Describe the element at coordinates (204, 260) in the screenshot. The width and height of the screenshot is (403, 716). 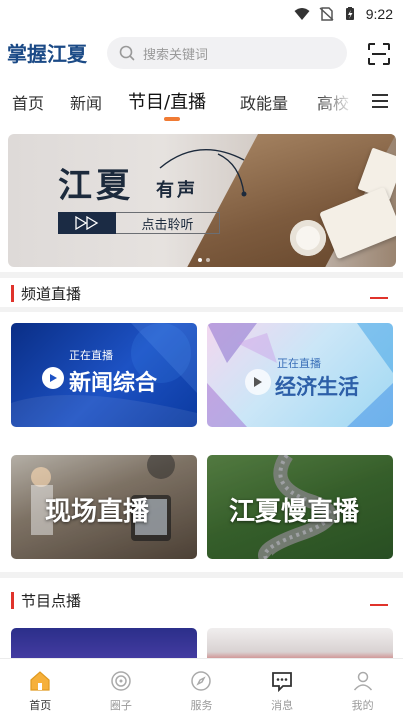
I see `carousel-indicator` at that location.